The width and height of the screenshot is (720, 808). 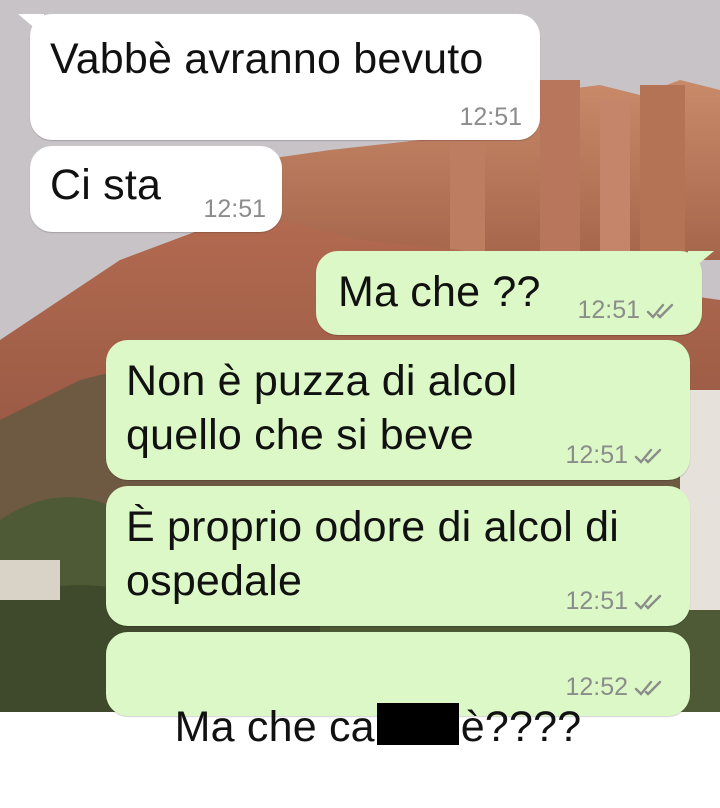 I want to click on message-time: 12:52, so click(x=616, y=687).